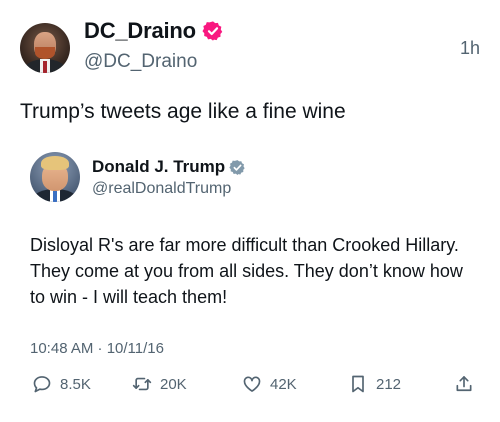 Image resolution: width=500 pixels, height=422 pixels. Describe the element at coordinates (470, 48) in the screenshot. I see `post-age: 1h` at that location.